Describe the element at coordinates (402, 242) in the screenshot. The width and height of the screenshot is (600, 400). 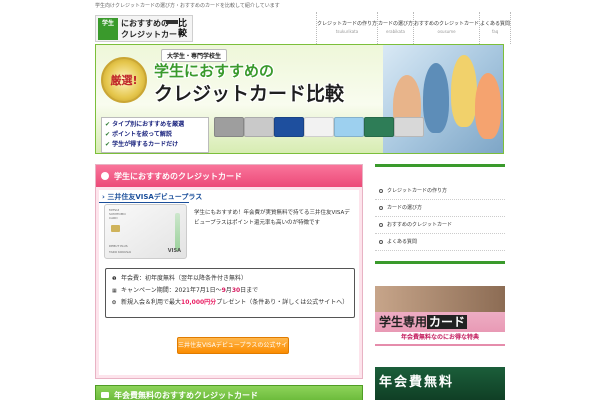
I see `sidebar-item-label: よくある質問` at that location.